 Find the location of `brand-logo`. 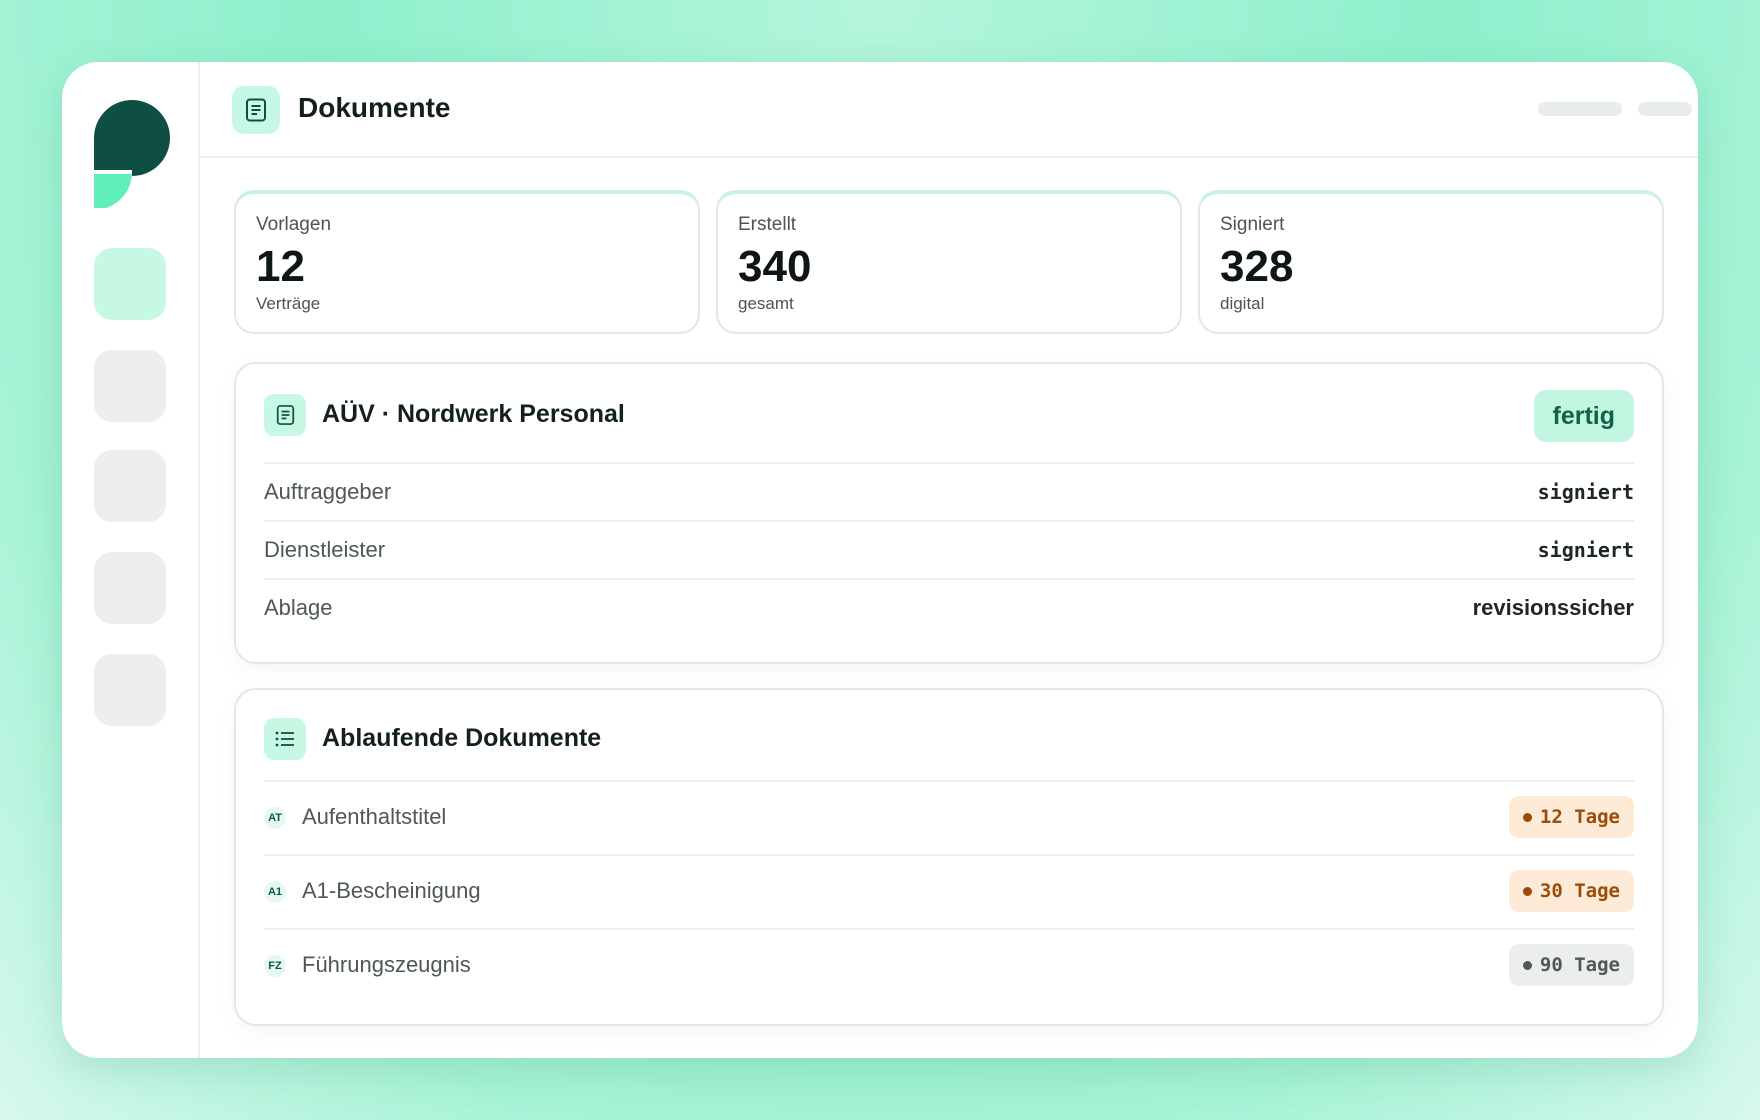

brand-logo is located at coordinates (132, 153).